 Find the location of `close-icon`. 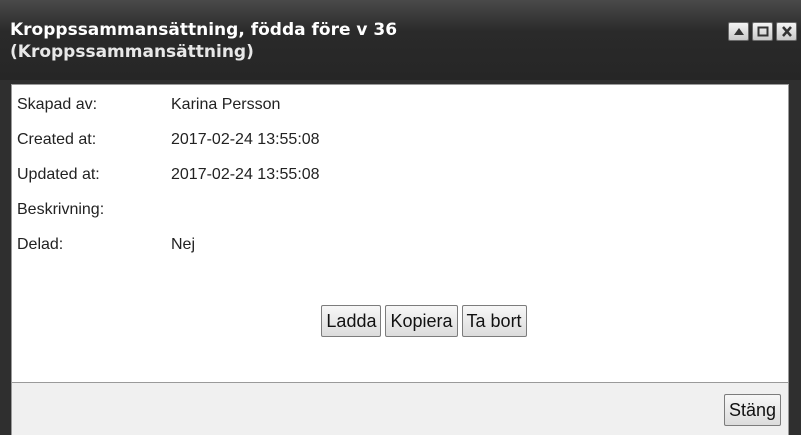

close-icon is located at coordinates (786, 31).